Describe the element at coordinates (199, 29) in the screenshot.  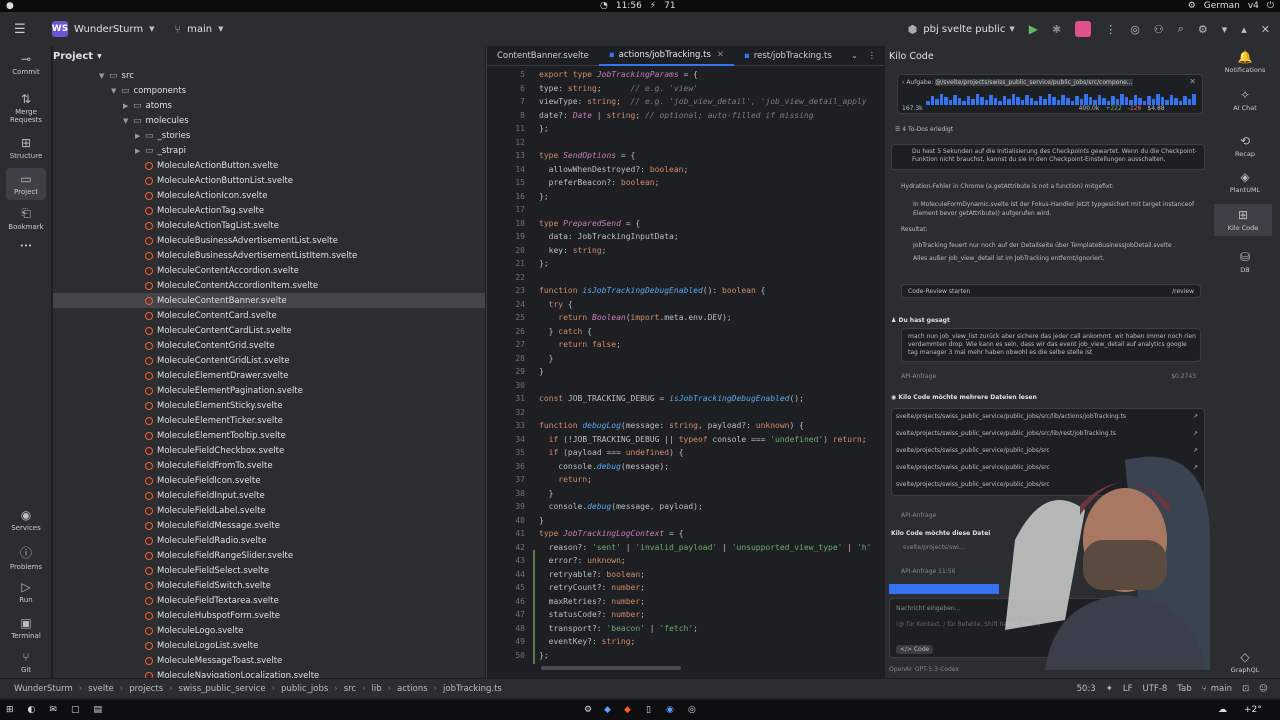
I see `branch-switcher: ⑂ main ▼` at that location.